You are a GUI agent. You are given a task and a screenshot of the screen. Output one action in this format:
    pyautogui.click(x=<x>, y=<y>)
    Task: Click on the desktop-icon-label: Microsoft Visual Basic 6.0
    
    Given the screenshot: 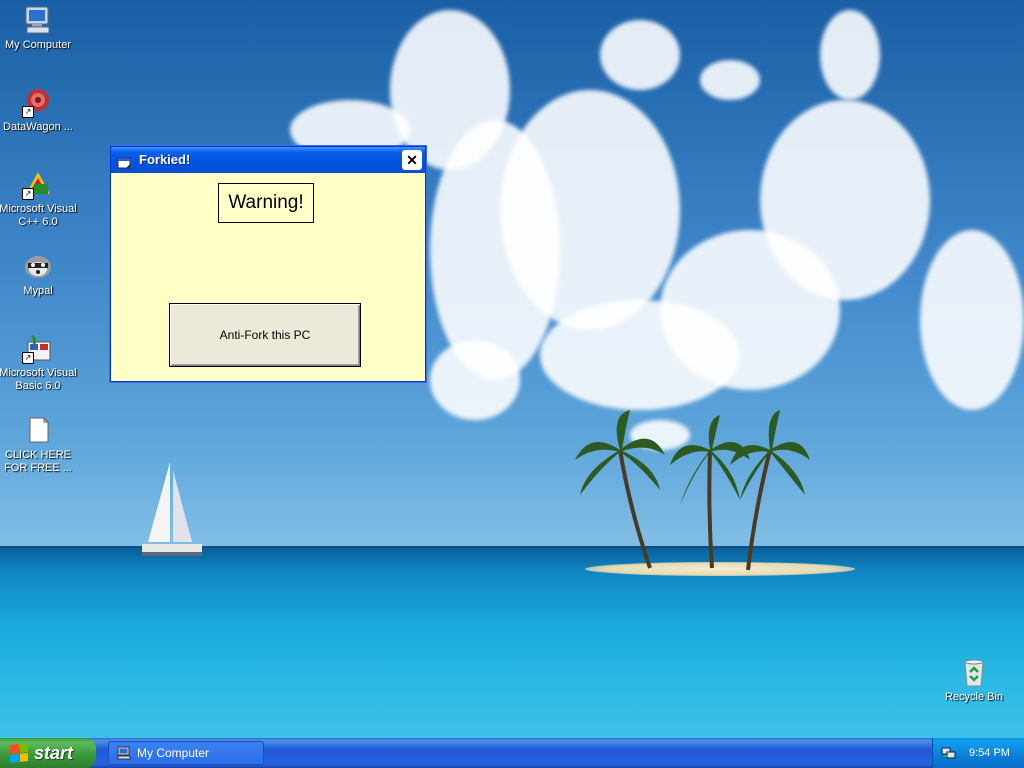 What is the action you would take?
    pyautogui.click(x=38, y=379)
    